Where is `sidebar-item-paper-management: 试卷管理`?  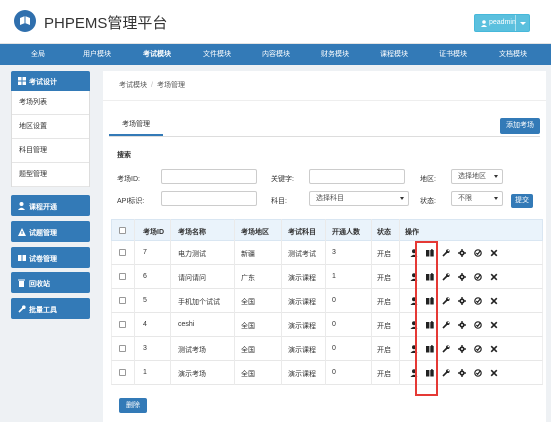
sidebar-item-paper-management: 试卷管理 is located at coordinates (50, 257).